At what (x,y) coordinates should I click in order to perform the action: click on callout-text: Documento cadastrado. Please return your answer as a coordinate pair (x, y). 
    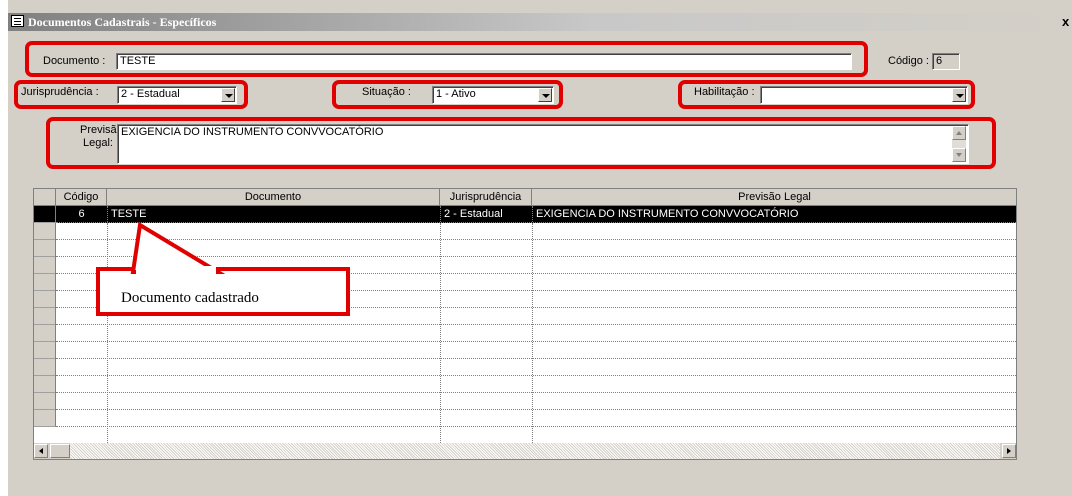
    Looking at the image, I should click on (190, 298).